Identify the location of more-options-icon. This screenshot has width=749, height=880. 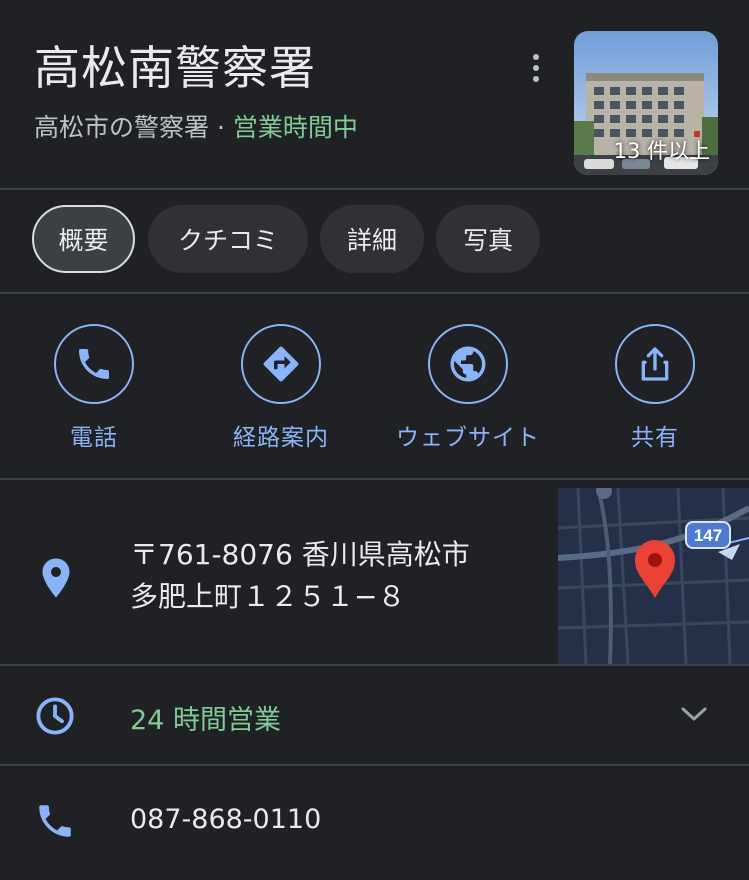
(536, 68).